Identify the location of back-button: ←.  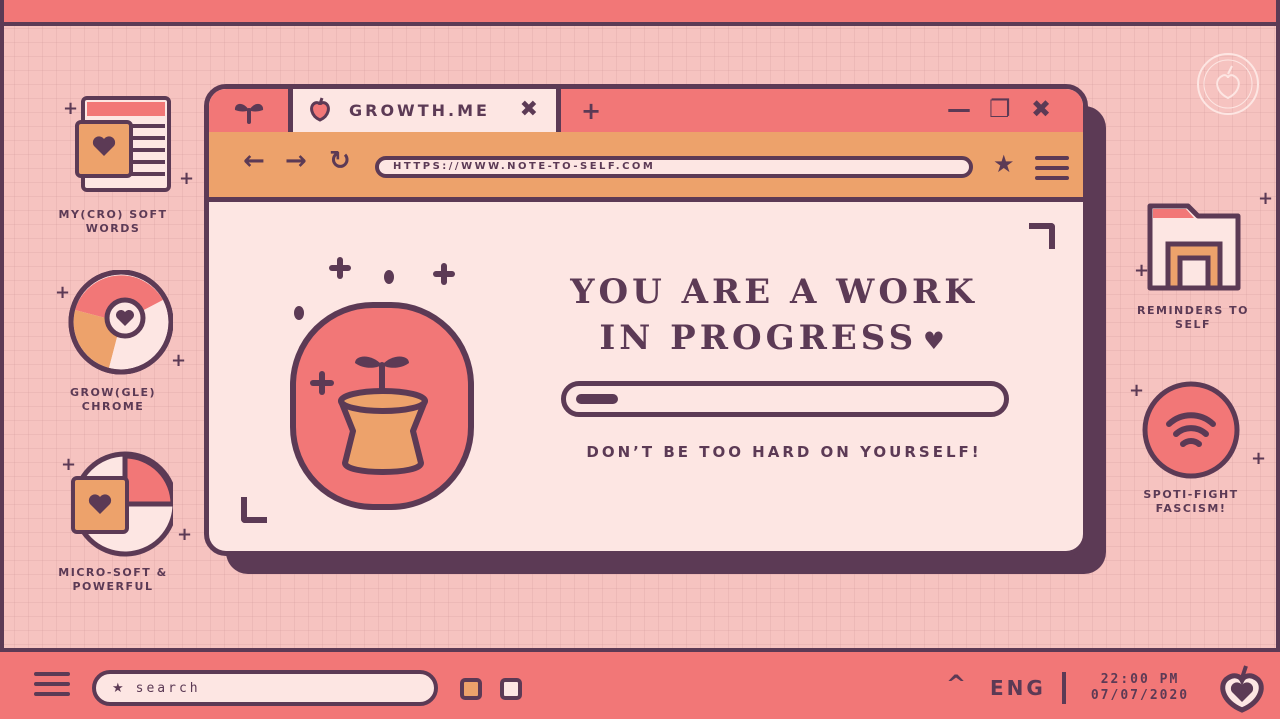
(254, 161).